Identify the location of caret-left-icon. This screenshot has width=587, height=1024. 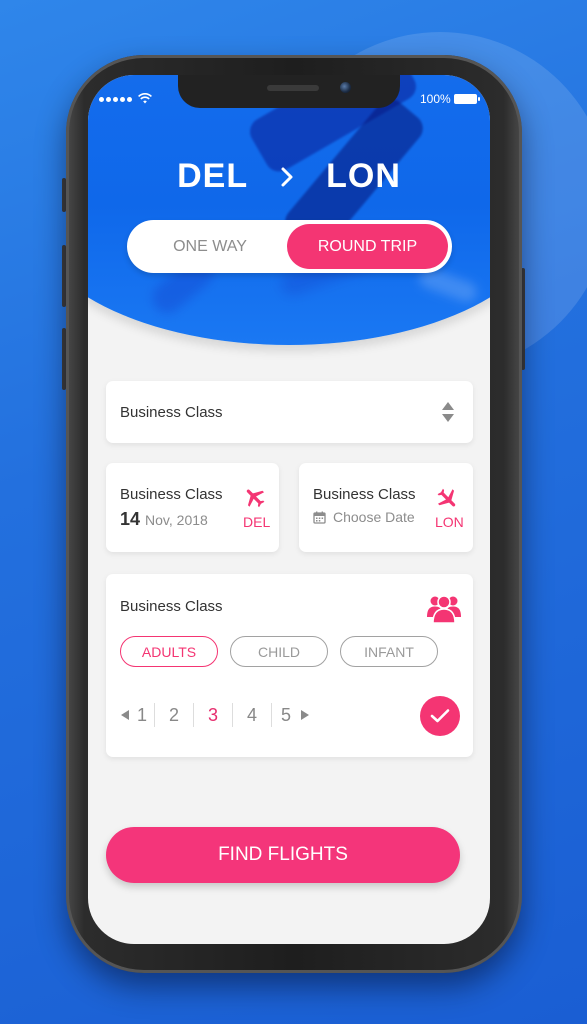
(125, 715).